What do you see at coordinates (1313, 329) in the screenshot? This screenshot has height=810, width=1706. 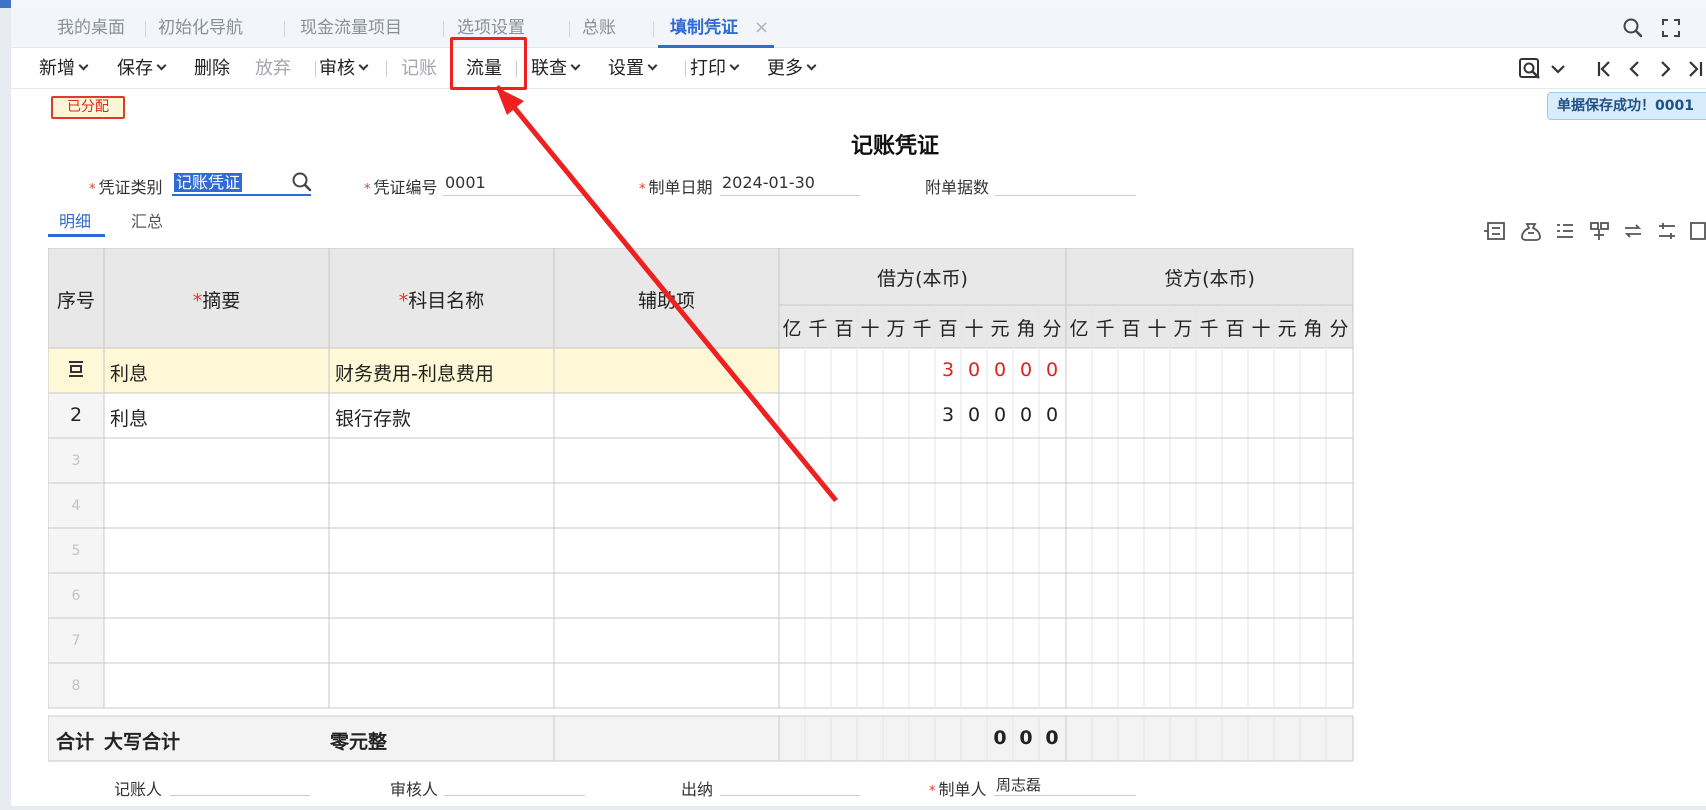 I see `credit-unit-header: 角` at bounding box center [1313, 329].